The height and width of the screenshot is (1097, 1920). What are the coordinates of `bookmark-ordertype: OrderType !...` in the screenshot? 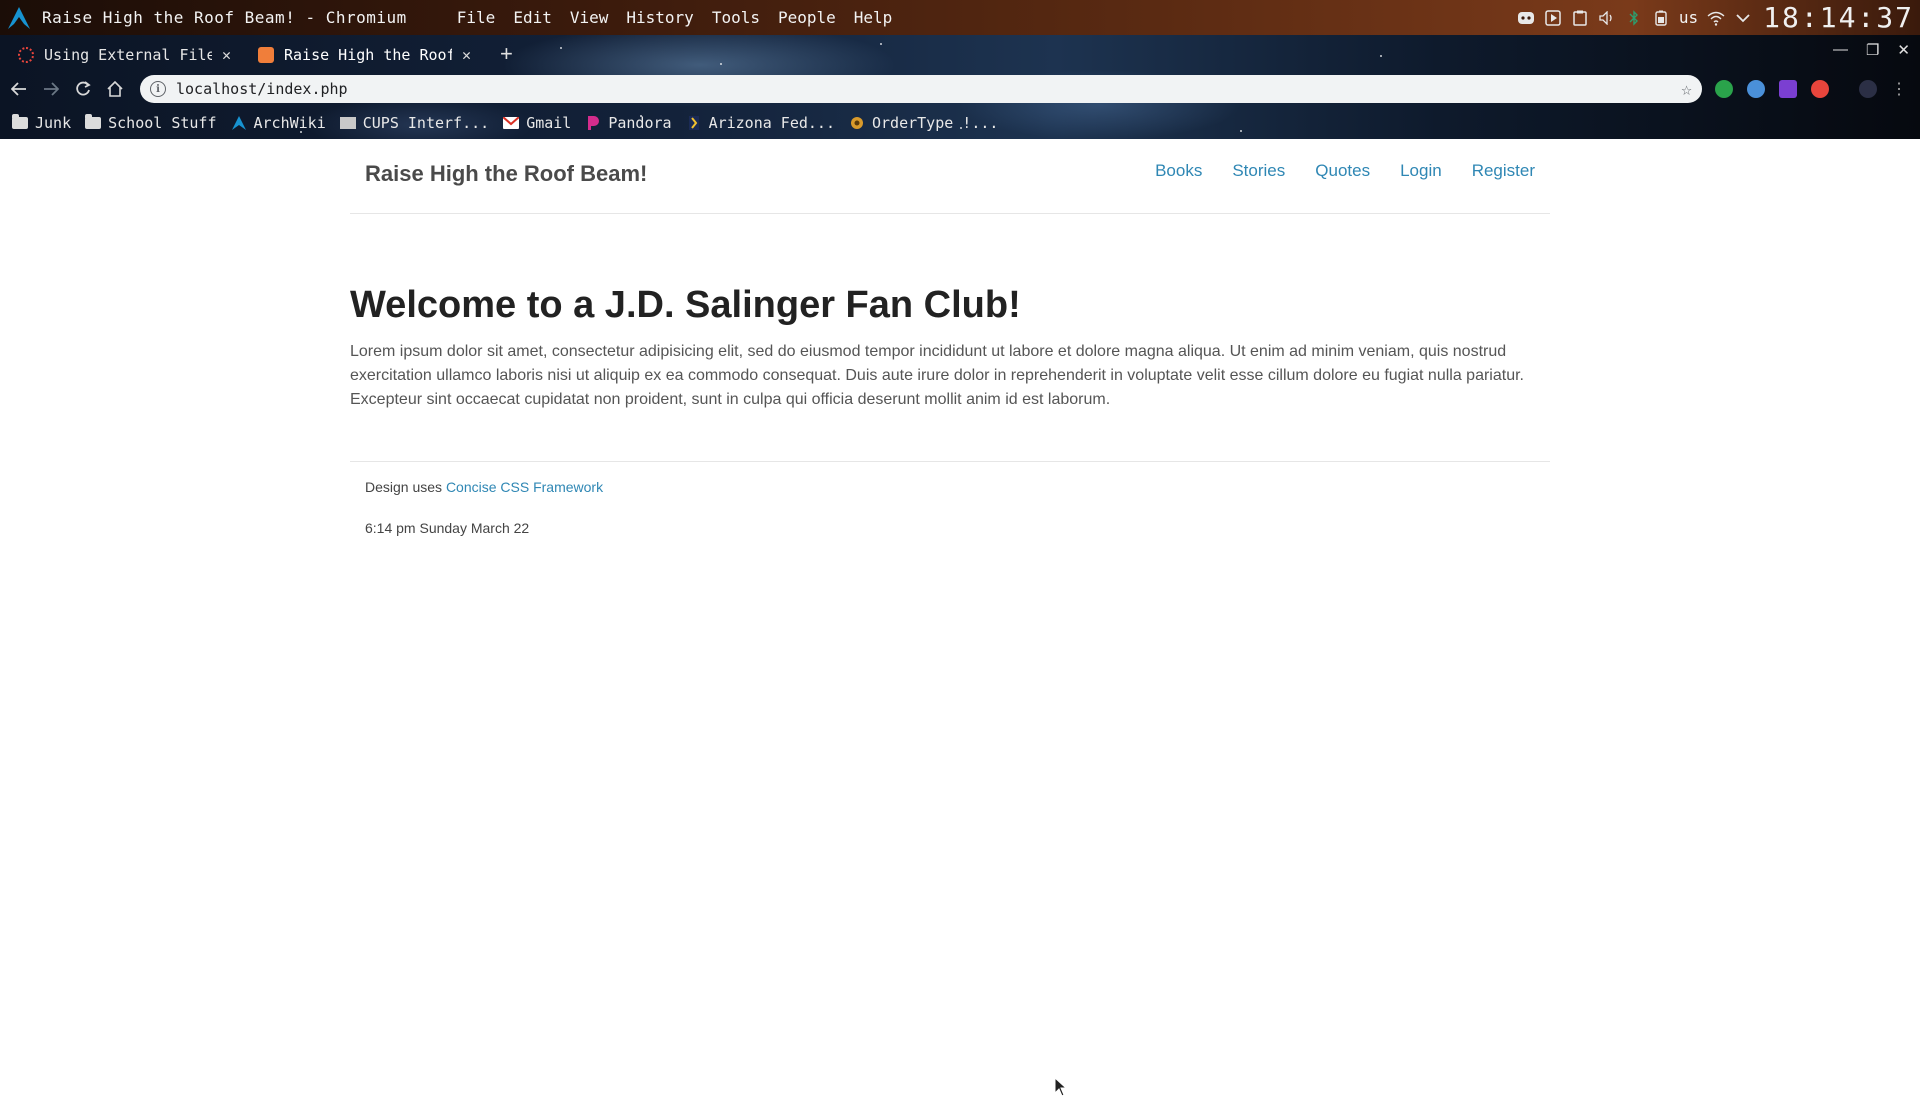 It's located at (923, 123).